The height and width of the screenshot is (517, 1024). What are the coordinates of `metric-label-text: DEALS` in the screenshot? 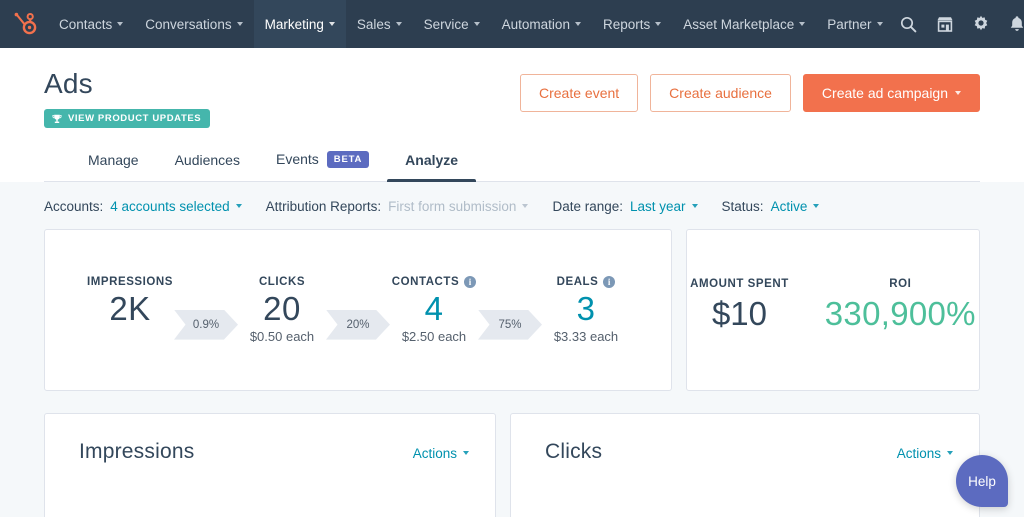 It's located at (577, 281).